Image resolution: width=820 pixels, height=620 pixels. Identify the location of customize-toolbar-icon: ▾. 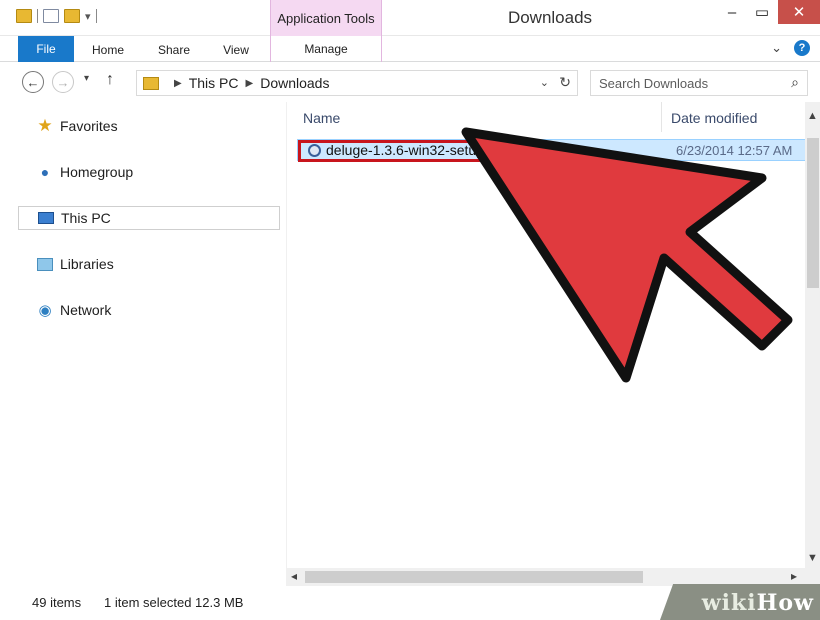
(88, 16).